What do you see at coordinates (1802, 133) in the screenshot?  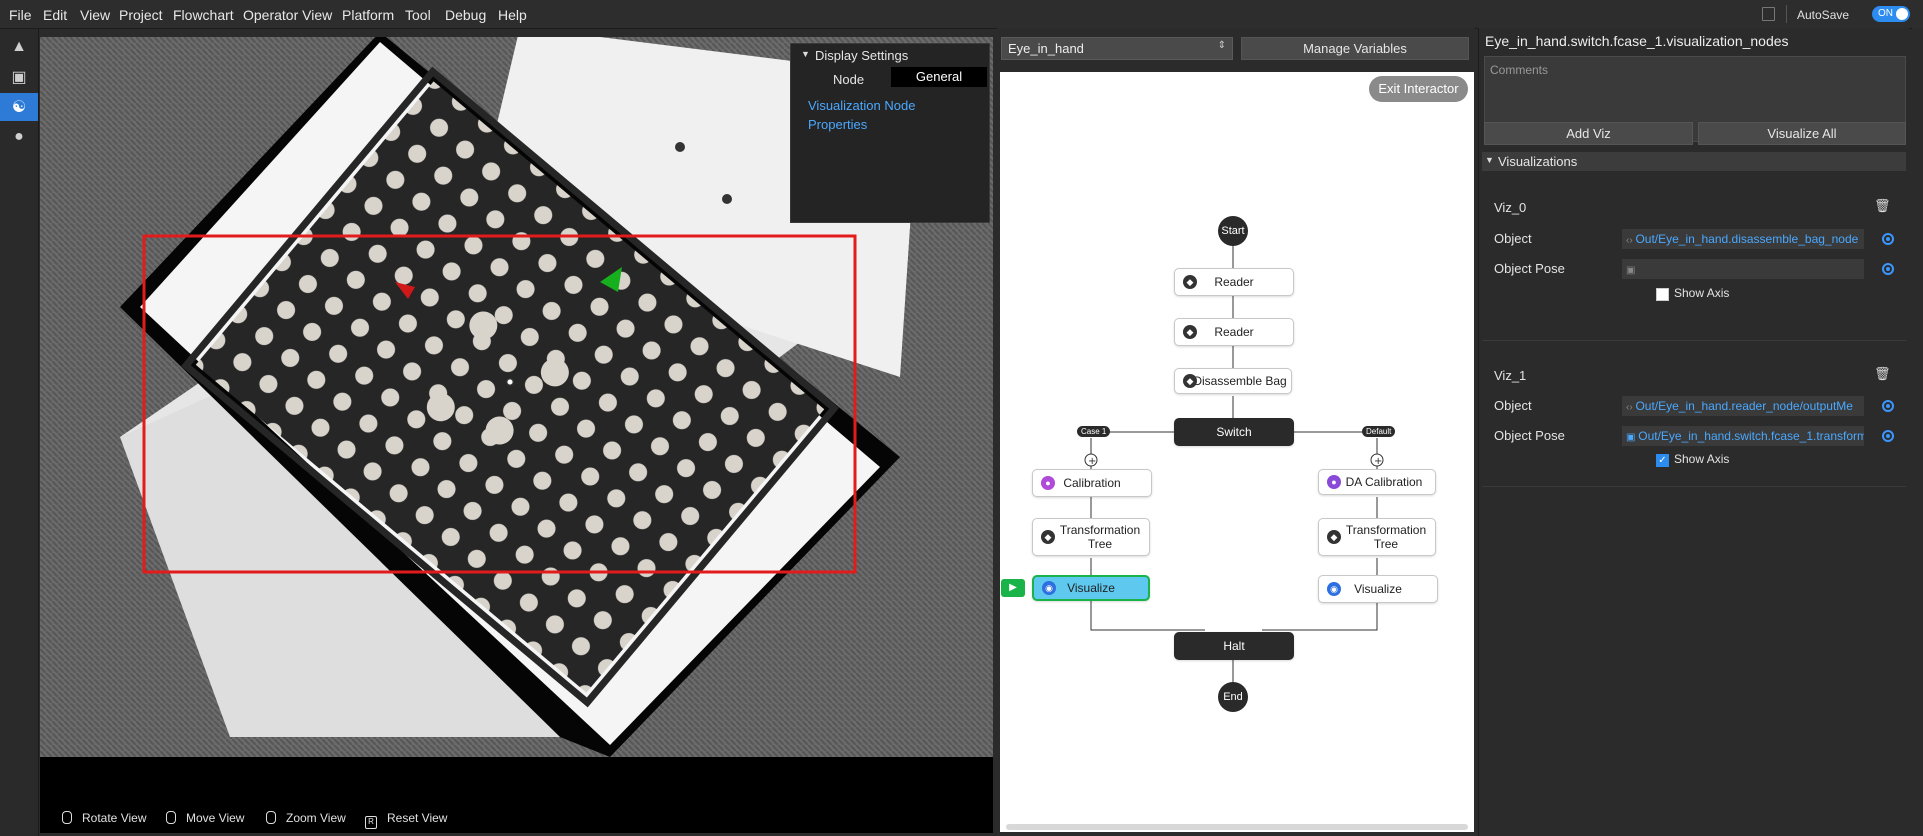 I see `visualize-all-button: Visualize All` at bounding box center [1802, 133].